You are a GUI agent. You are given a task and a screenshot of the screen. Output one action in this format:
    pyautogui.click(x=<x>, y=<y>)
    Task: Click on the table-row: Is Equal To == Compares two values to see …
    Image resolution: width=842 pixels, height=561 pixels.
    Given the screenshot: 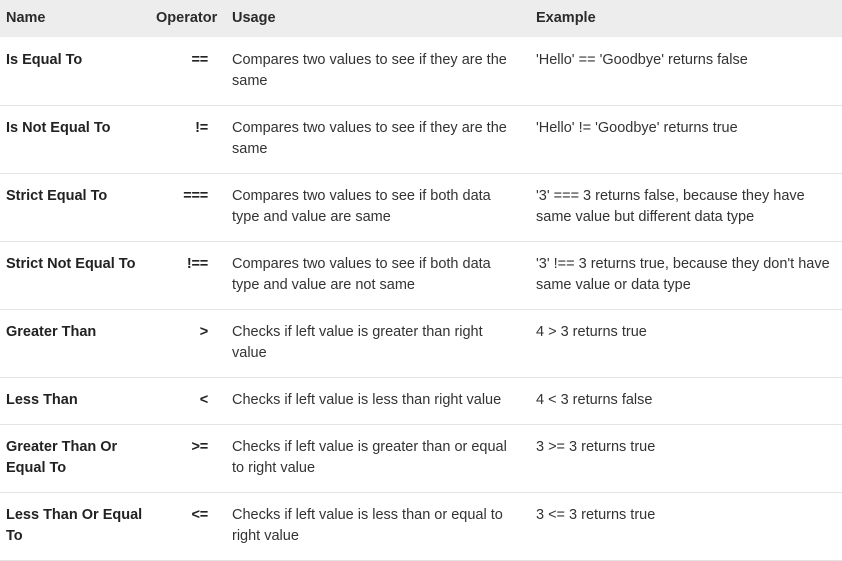 What is the action you would take?
    pyautogui.click(x=421, y=71)
    